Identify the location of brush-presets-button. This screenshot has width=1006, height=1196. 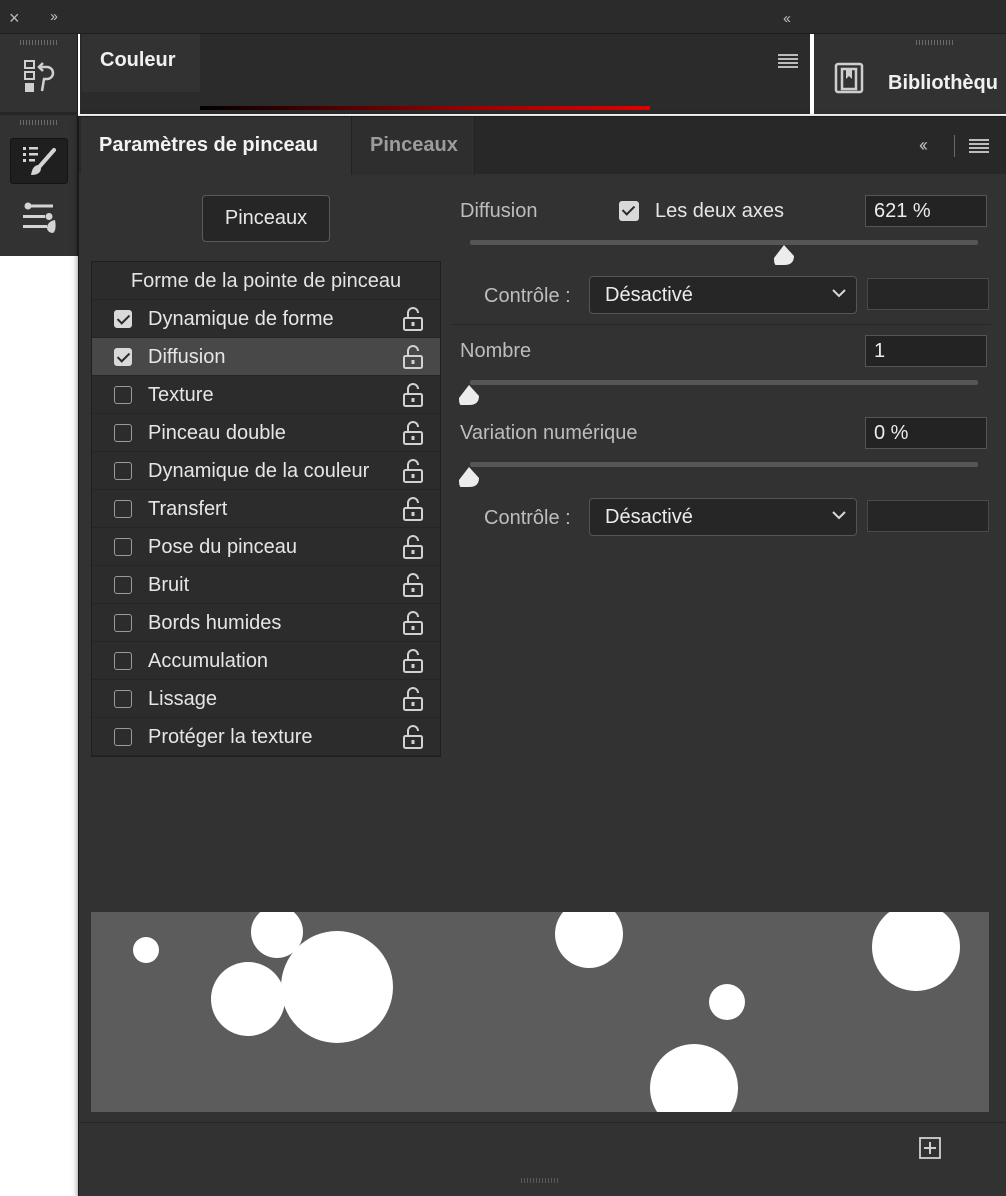
(39, 217).